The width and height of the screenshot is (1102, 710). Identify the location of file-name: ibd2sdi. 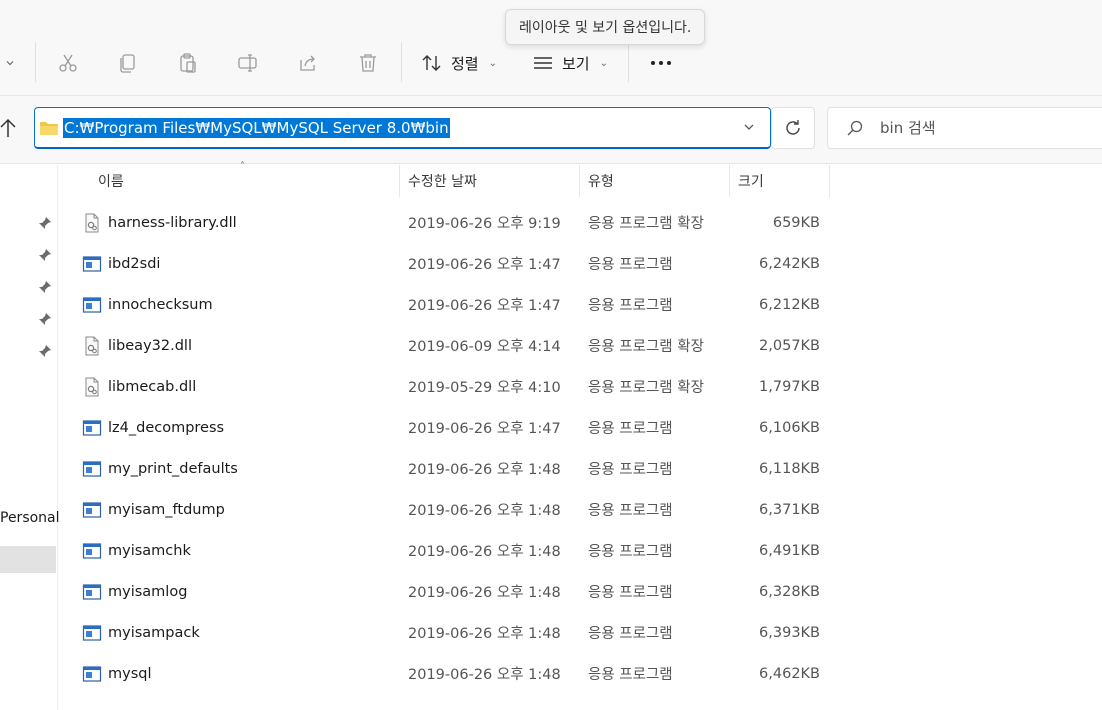
(134, 263).